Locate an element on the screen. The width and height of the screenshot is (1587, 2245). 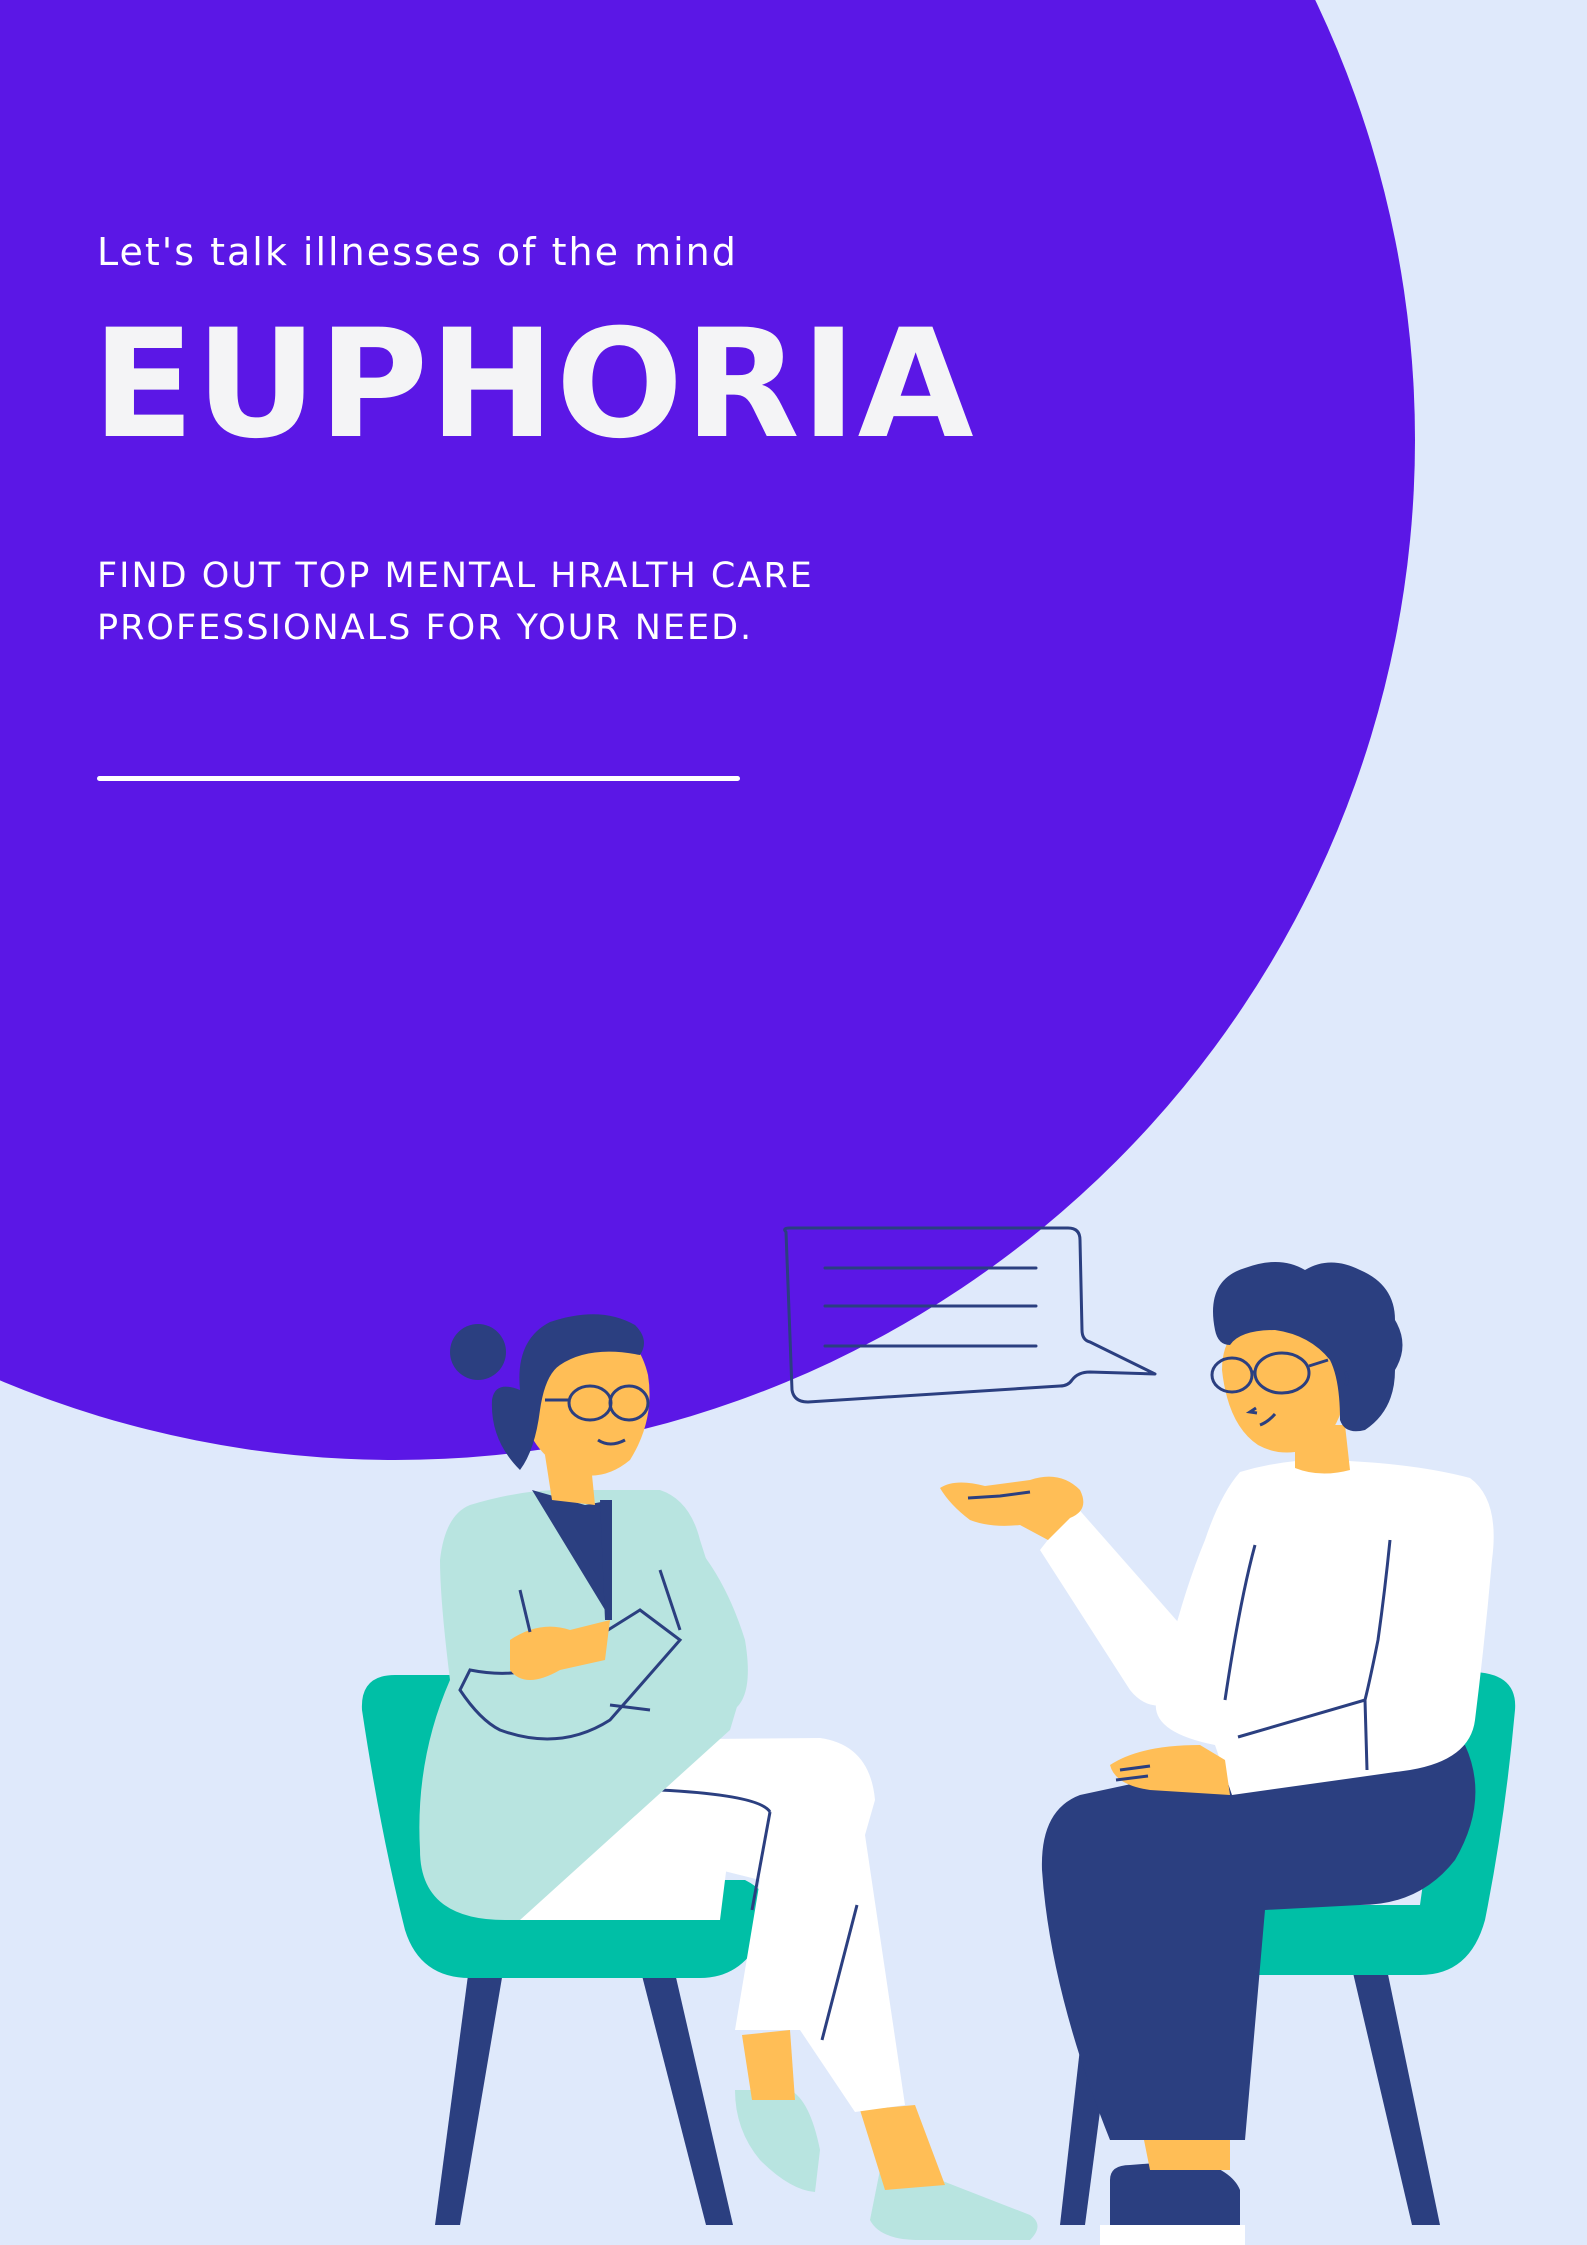
divider is located at coordinates (418, 778).